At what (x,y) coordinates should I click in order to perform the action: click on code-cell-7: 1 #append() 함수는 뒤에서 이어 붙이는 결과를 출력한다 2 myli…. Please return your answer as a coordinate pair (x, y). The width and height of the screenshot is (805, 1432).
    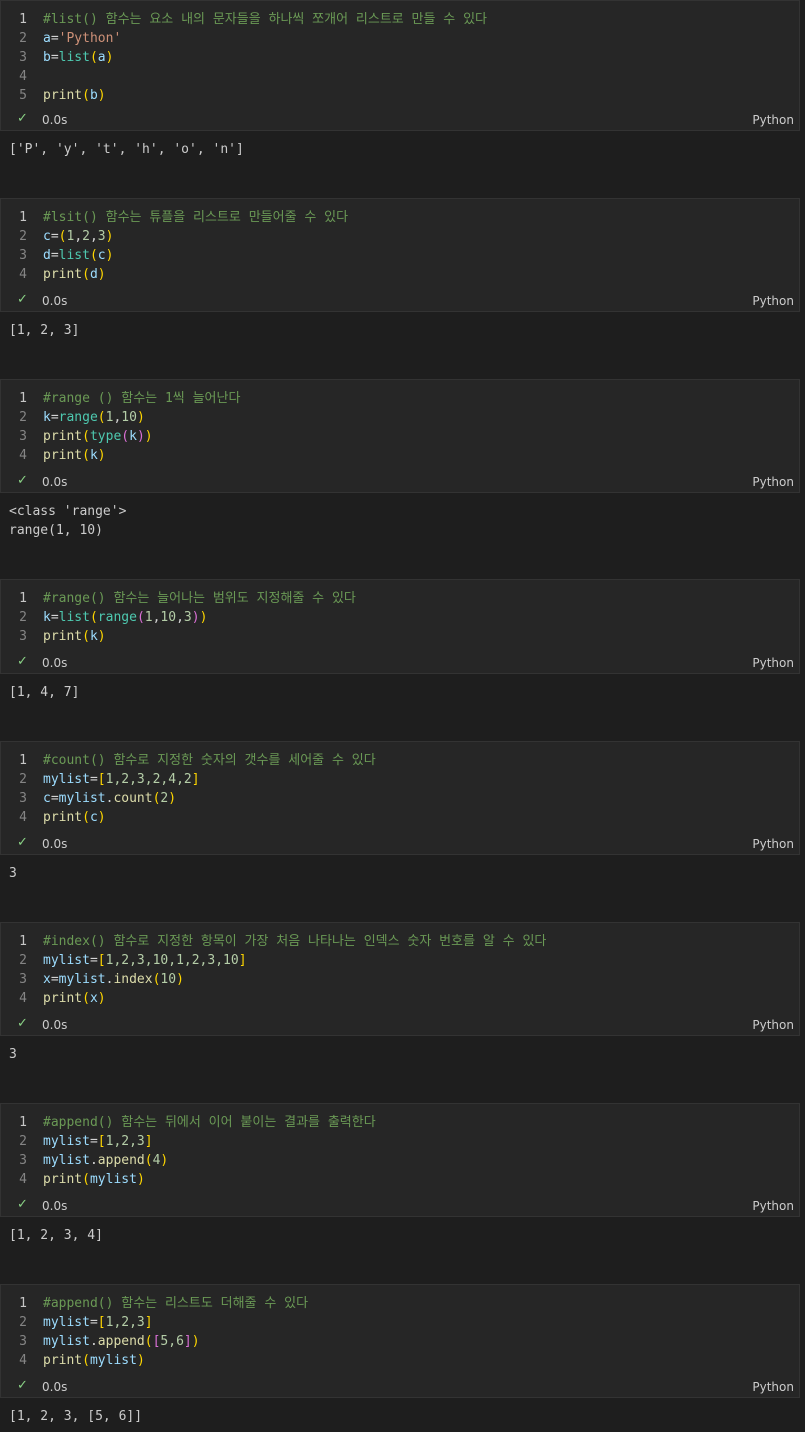
    Looking at the image, I should click on (400, 1160).